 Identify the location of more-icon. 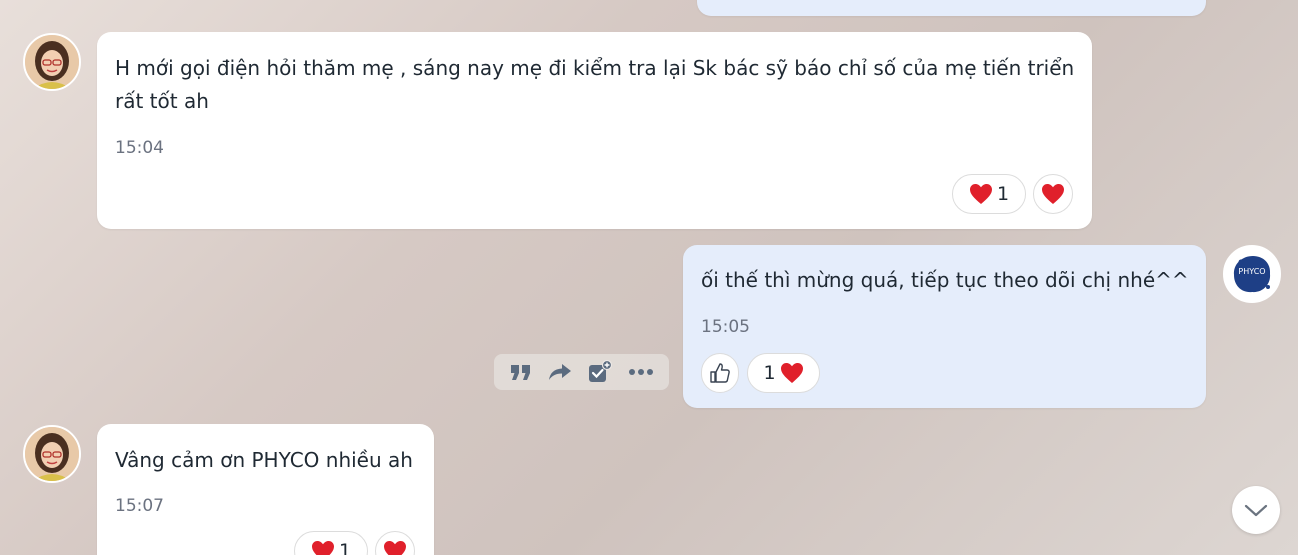
(641, 372).